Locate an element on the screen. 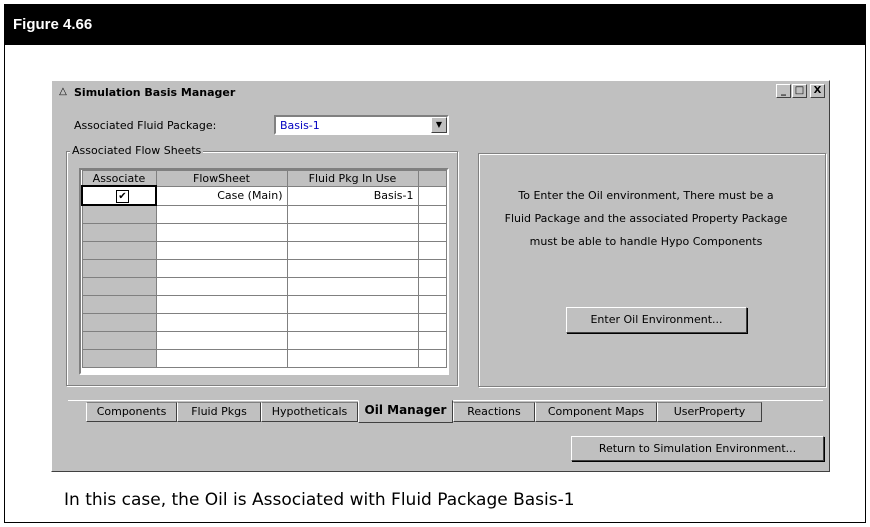 This screenshot has height=527, width=870. maximize-button: □ is located at coordinates (799, 91).